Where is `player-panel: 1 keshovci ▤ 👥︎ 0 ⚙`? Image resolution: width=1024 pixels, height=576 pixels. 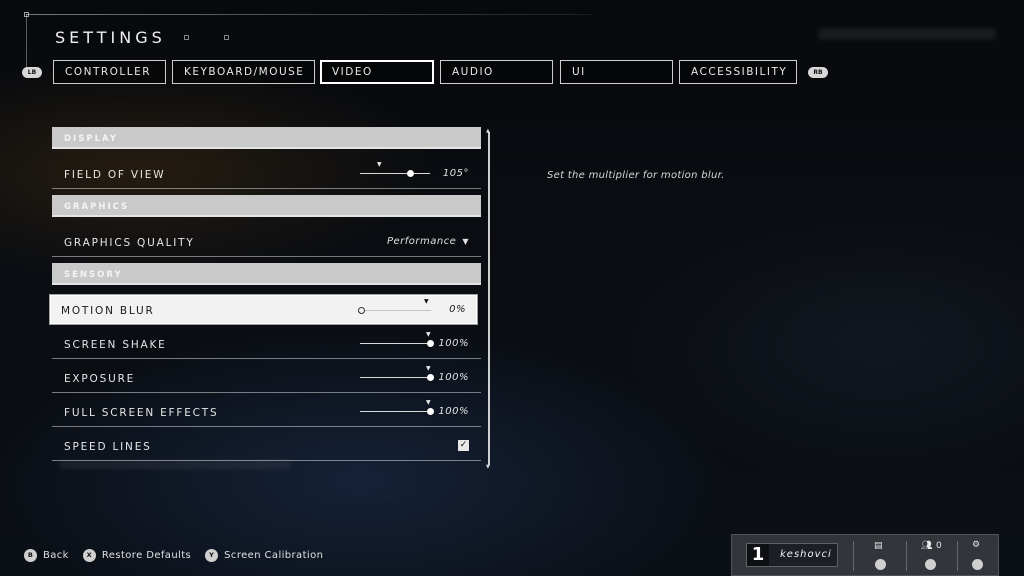 player-panel: 1 keshovci ▤ 👥︎ 0 ⚙ is located at coordinates (865, 555).